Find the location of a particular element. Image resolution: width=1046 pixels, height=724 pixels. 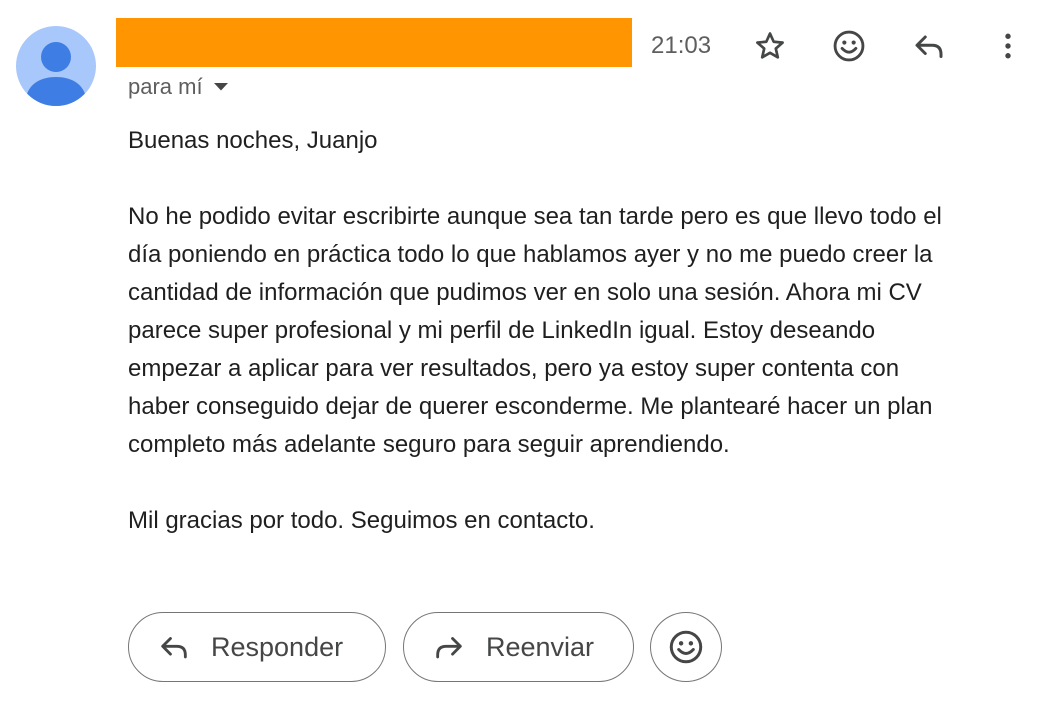

more-vert-icon is located at coordinates (1008, 46).